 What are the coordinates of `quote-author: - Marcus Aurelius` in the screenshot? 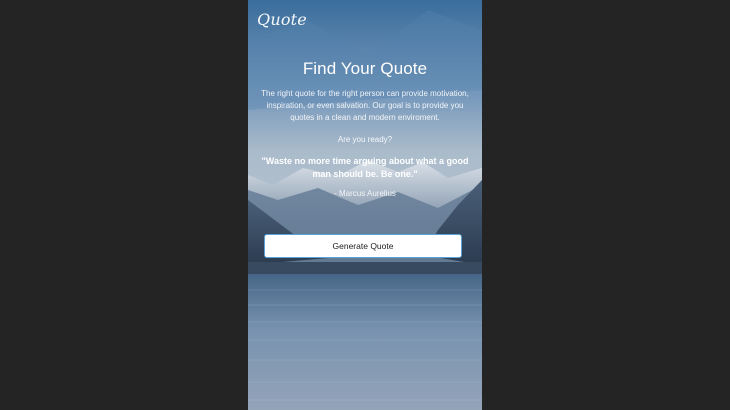 It's located at (365, 193).